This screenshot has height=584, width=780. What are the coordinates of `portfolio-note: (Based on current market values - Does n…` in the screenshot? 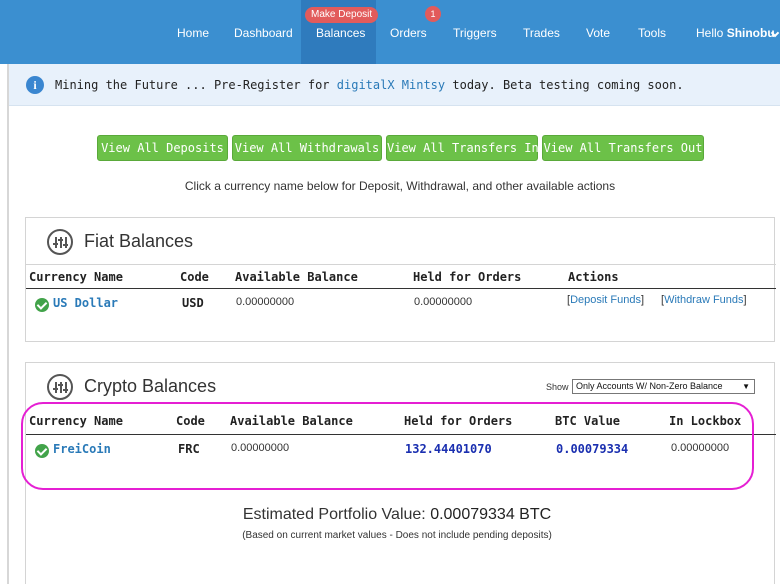 It's located at (397, 535).